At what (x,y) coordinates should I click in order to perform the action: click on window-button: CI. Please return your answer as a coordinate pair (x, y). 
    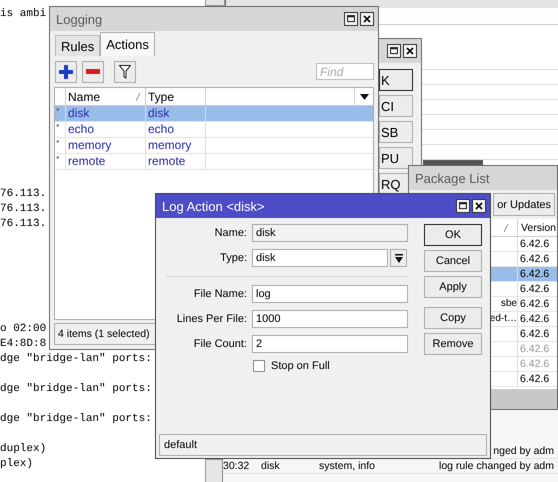
    Looking at the image, I should click on (396, 106).